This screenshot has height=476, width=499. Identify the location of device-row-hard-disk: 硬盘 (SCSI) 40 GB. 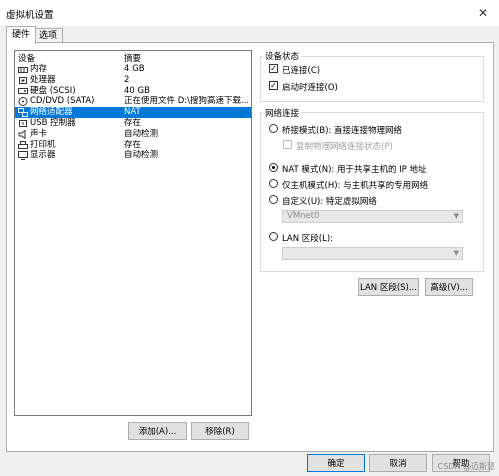
(133, 91).